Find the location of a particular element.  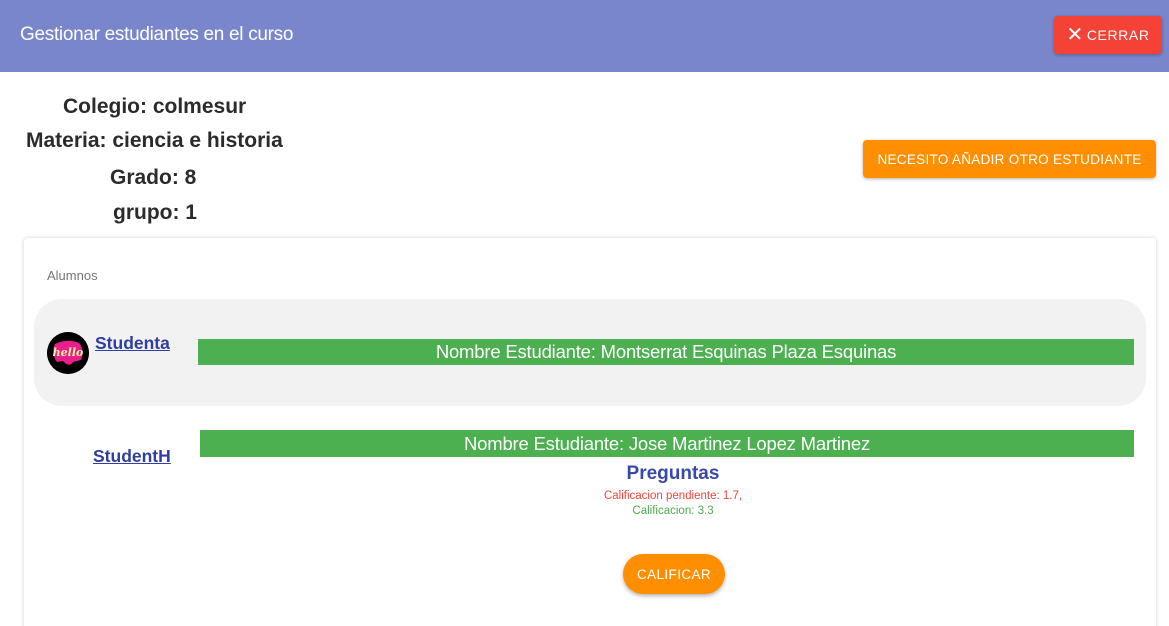

students-section-label: Alumnos is located at coordinates (72, 275).